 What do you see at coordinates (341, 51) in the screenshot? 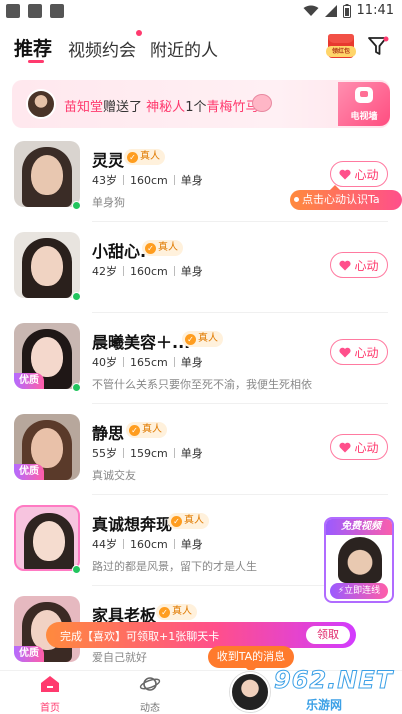
I see `red-packet-label: 领红包` at bounding box center [341, 51].